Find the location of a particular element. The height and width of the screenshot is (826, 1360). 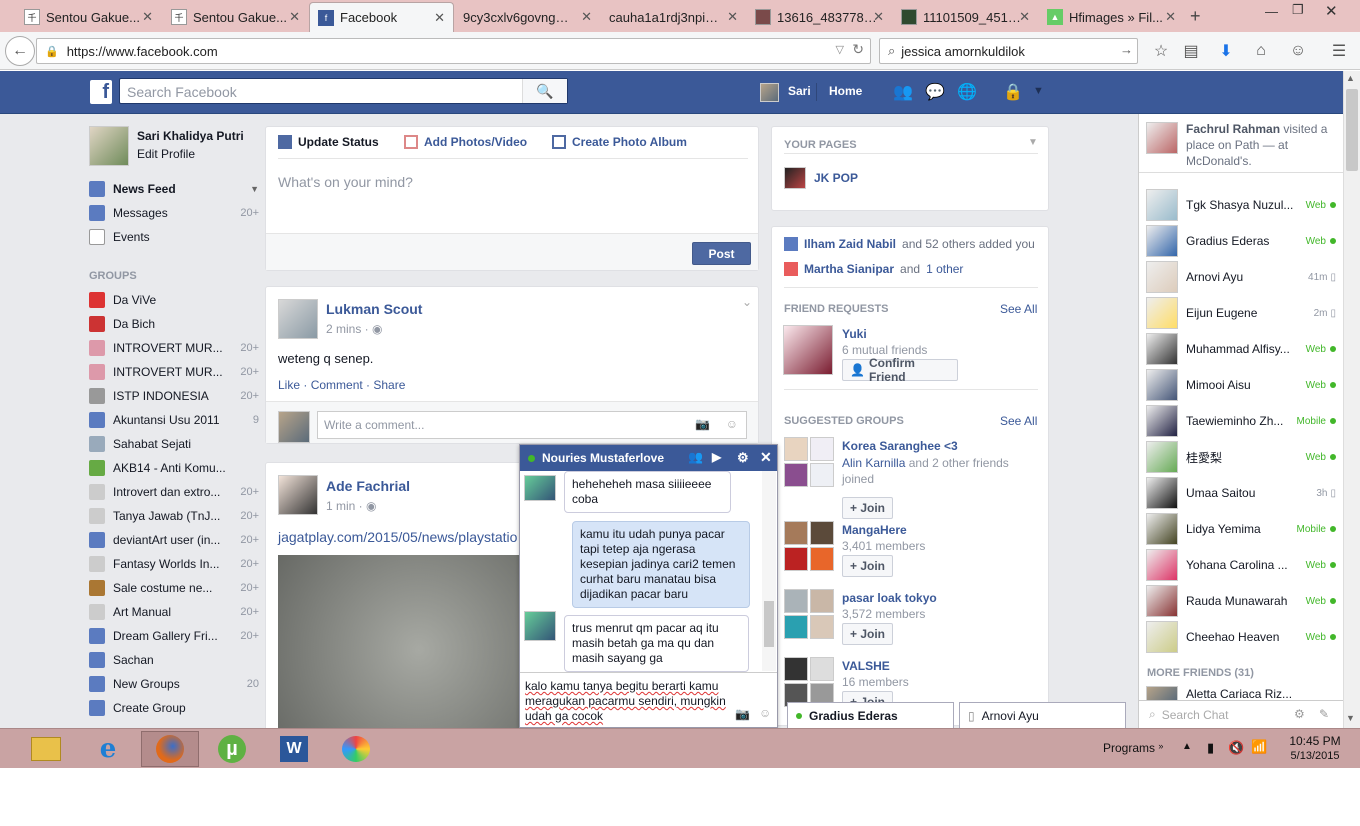

page-avatar is located at coordinates (795, 178).